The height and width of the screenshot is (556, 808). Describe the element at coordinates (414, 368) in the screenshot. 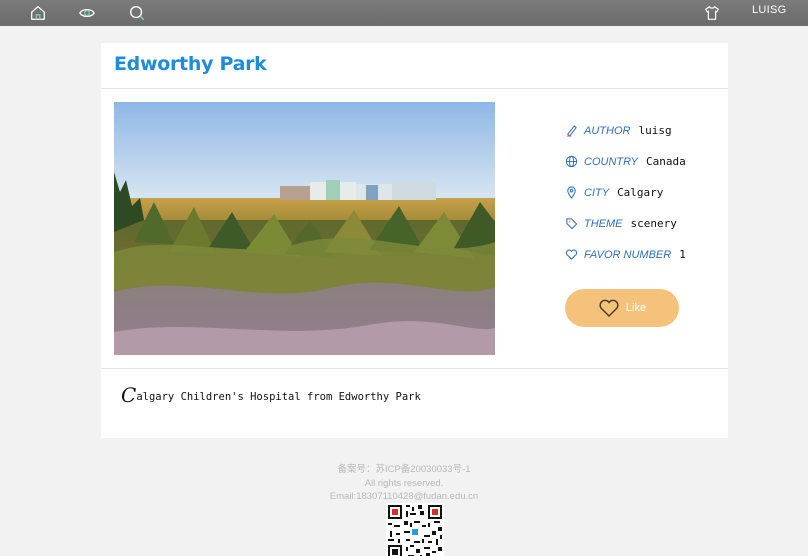

I see `description-divider` at that location.